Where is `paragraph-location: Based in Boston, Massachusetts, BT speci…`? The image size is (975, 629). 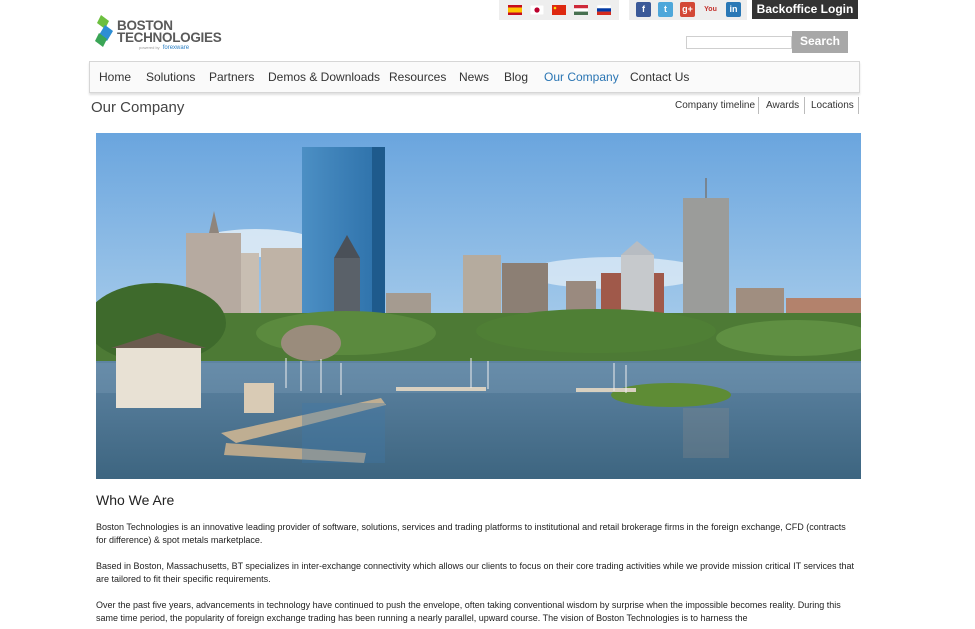 paragraph-location: Based in Boston, Massachusetts, BT speci… is located at coordinates (475, 572).